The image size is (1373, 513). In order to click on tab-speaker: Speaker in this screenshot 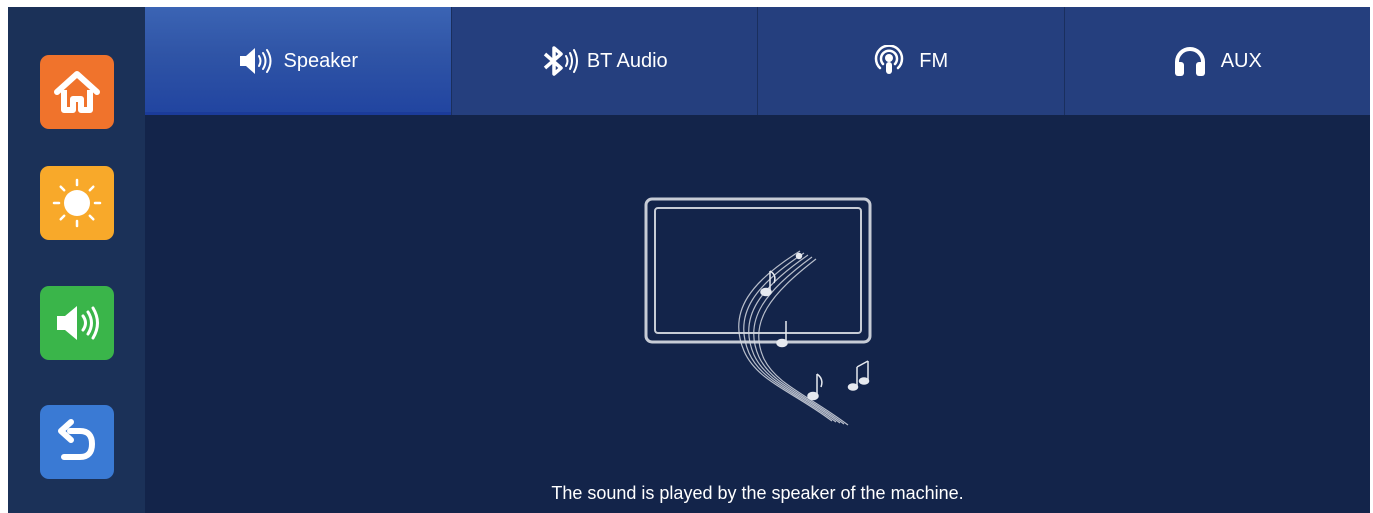, I will do `click(298, 61)`.